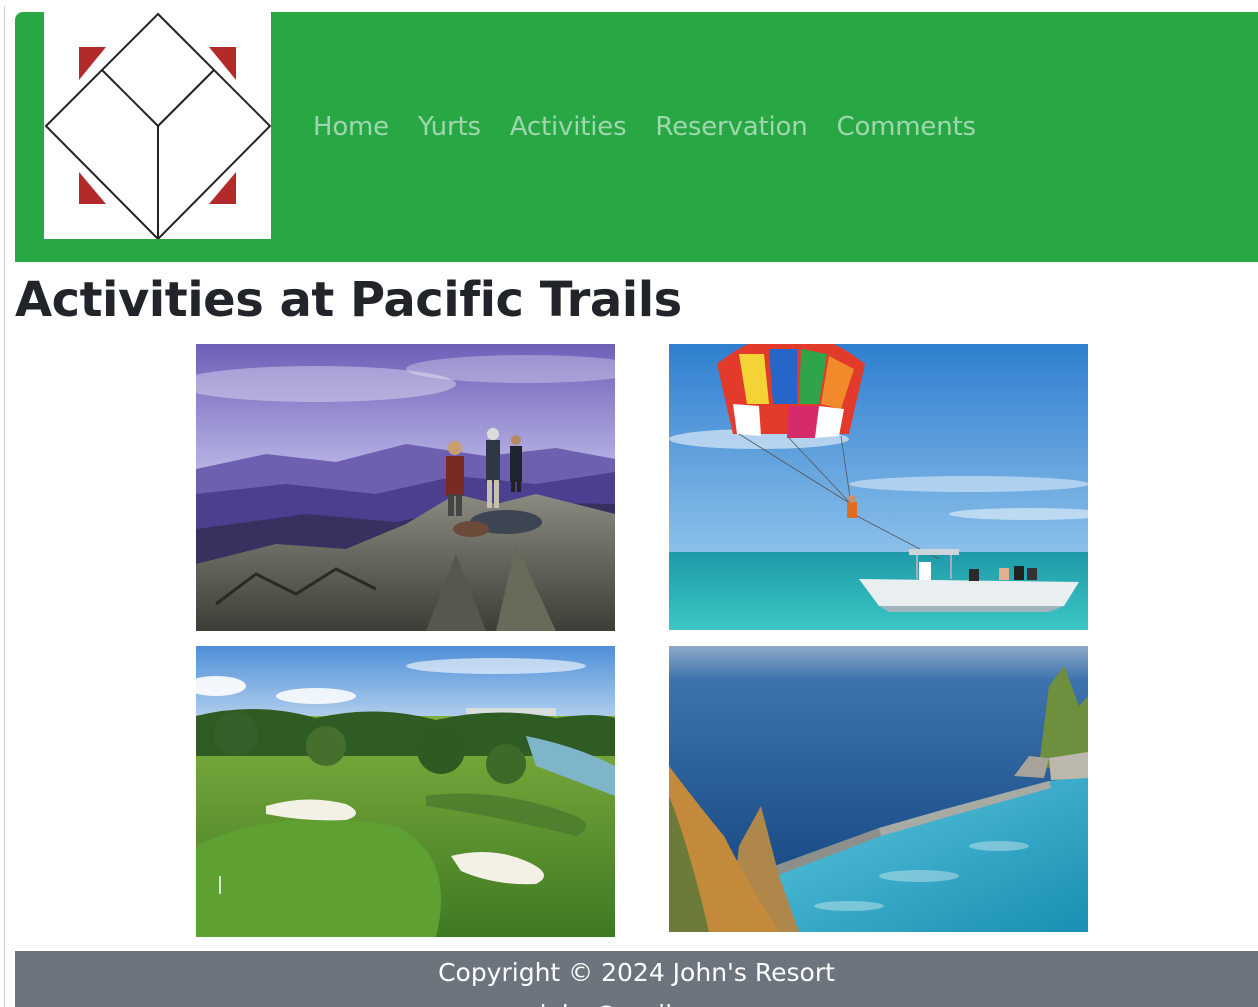 Image resolution: width=1258 pixels, height=1007 pixels. I want to click on nav-yurts: Yurts, so click(449, 127).